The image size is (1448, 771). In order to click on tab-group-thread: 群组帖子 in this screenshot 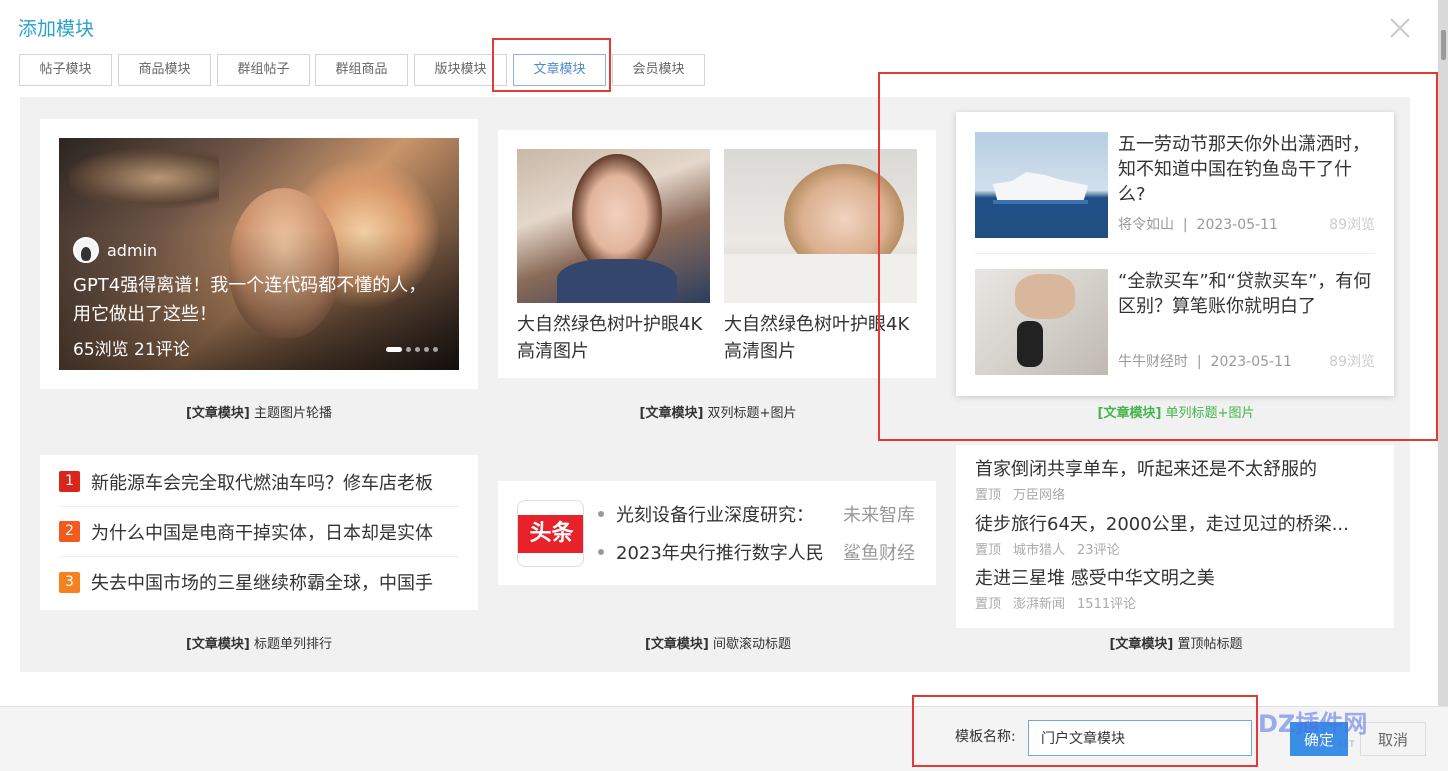, I will do `click(263, 70)`.